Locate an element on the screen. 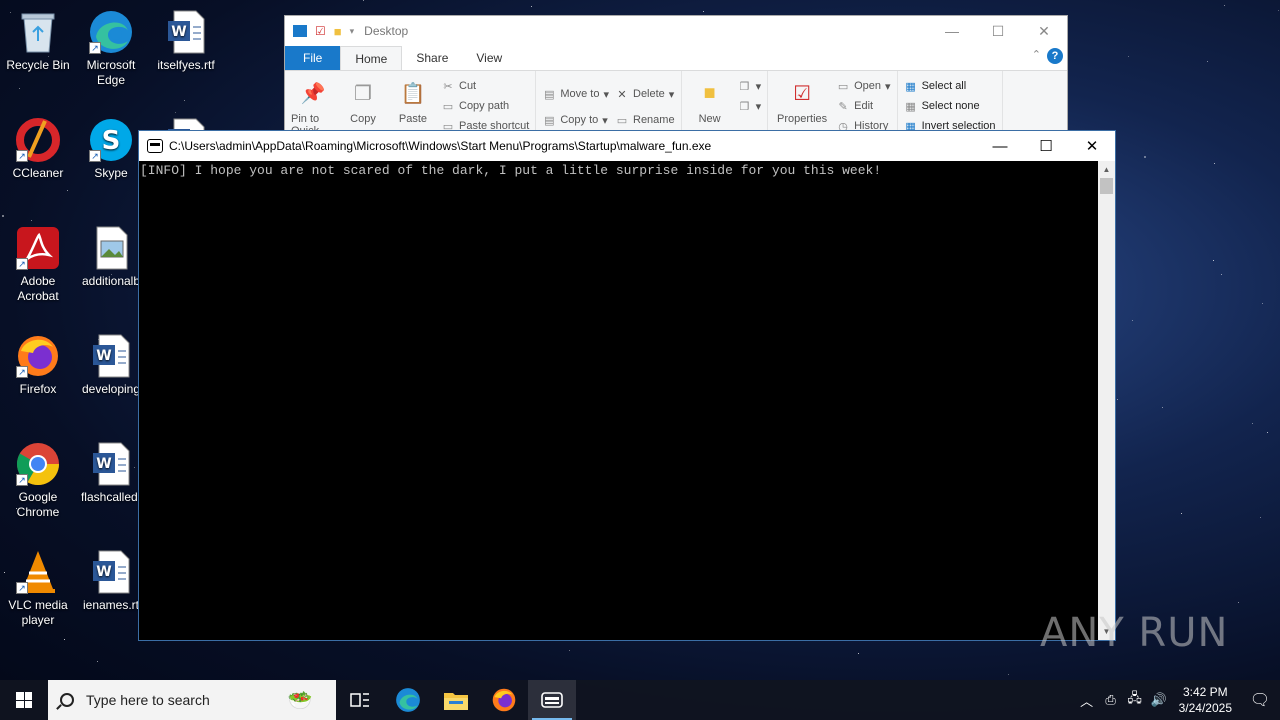 The height and width of the screenshot is (720, 1280). skype-icon: S ↗ is located at coordinates (111, 140).